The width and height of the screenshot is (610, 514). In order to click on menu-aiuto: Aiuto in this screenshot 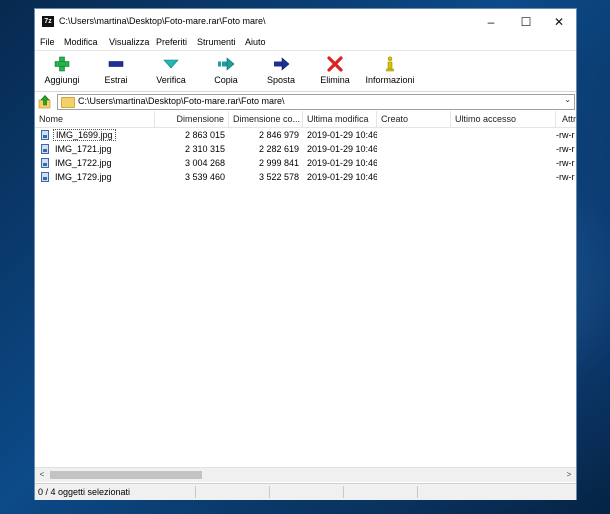, I will do `click(255, 42)`.